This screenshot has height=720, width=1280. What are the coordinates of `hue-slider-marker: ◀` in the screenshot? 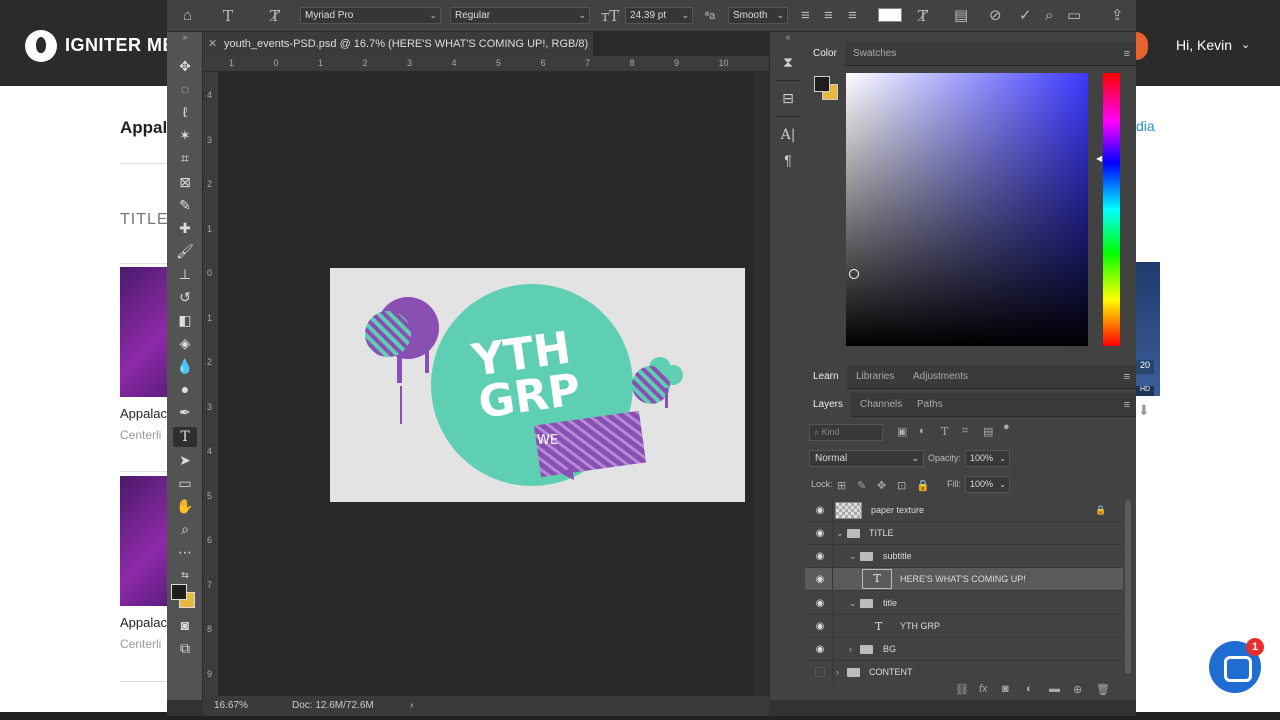 It's located at (1099, 158).